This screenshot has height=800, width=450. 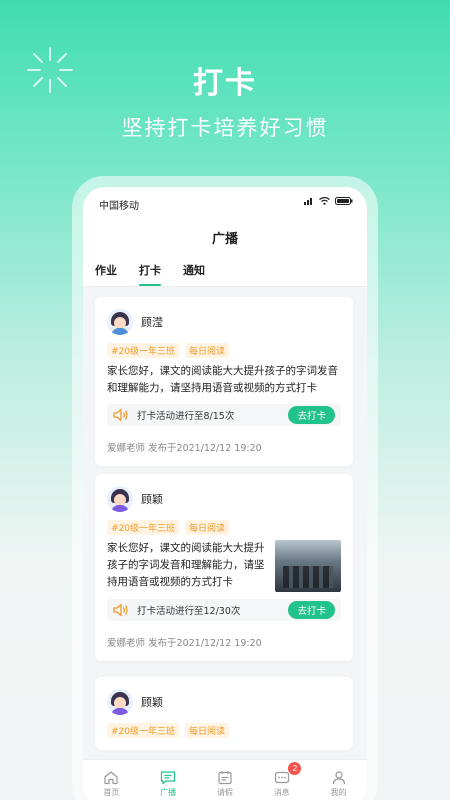 I want to click on tab-notice: 通知, so click(x=194, y=272).